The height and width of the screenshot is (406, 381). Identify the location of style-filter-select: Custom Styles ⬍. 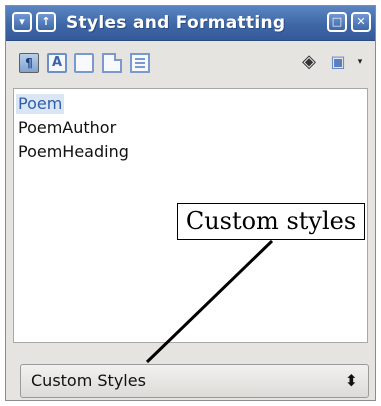
(194, 381).